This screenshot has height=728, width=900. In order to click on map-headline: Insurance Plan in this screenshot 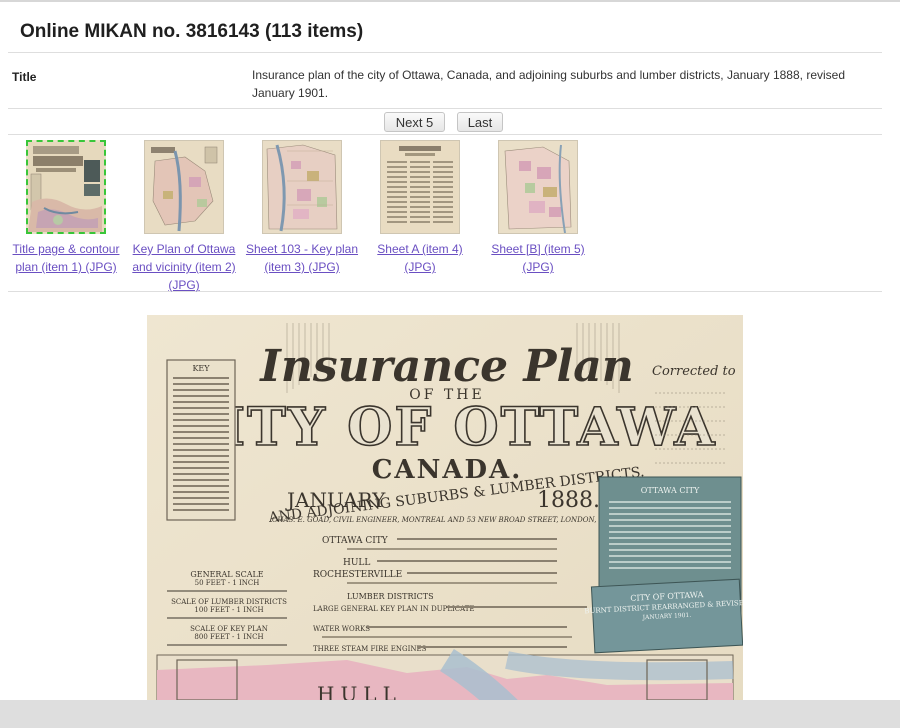, I will do `click(445, 366)`.